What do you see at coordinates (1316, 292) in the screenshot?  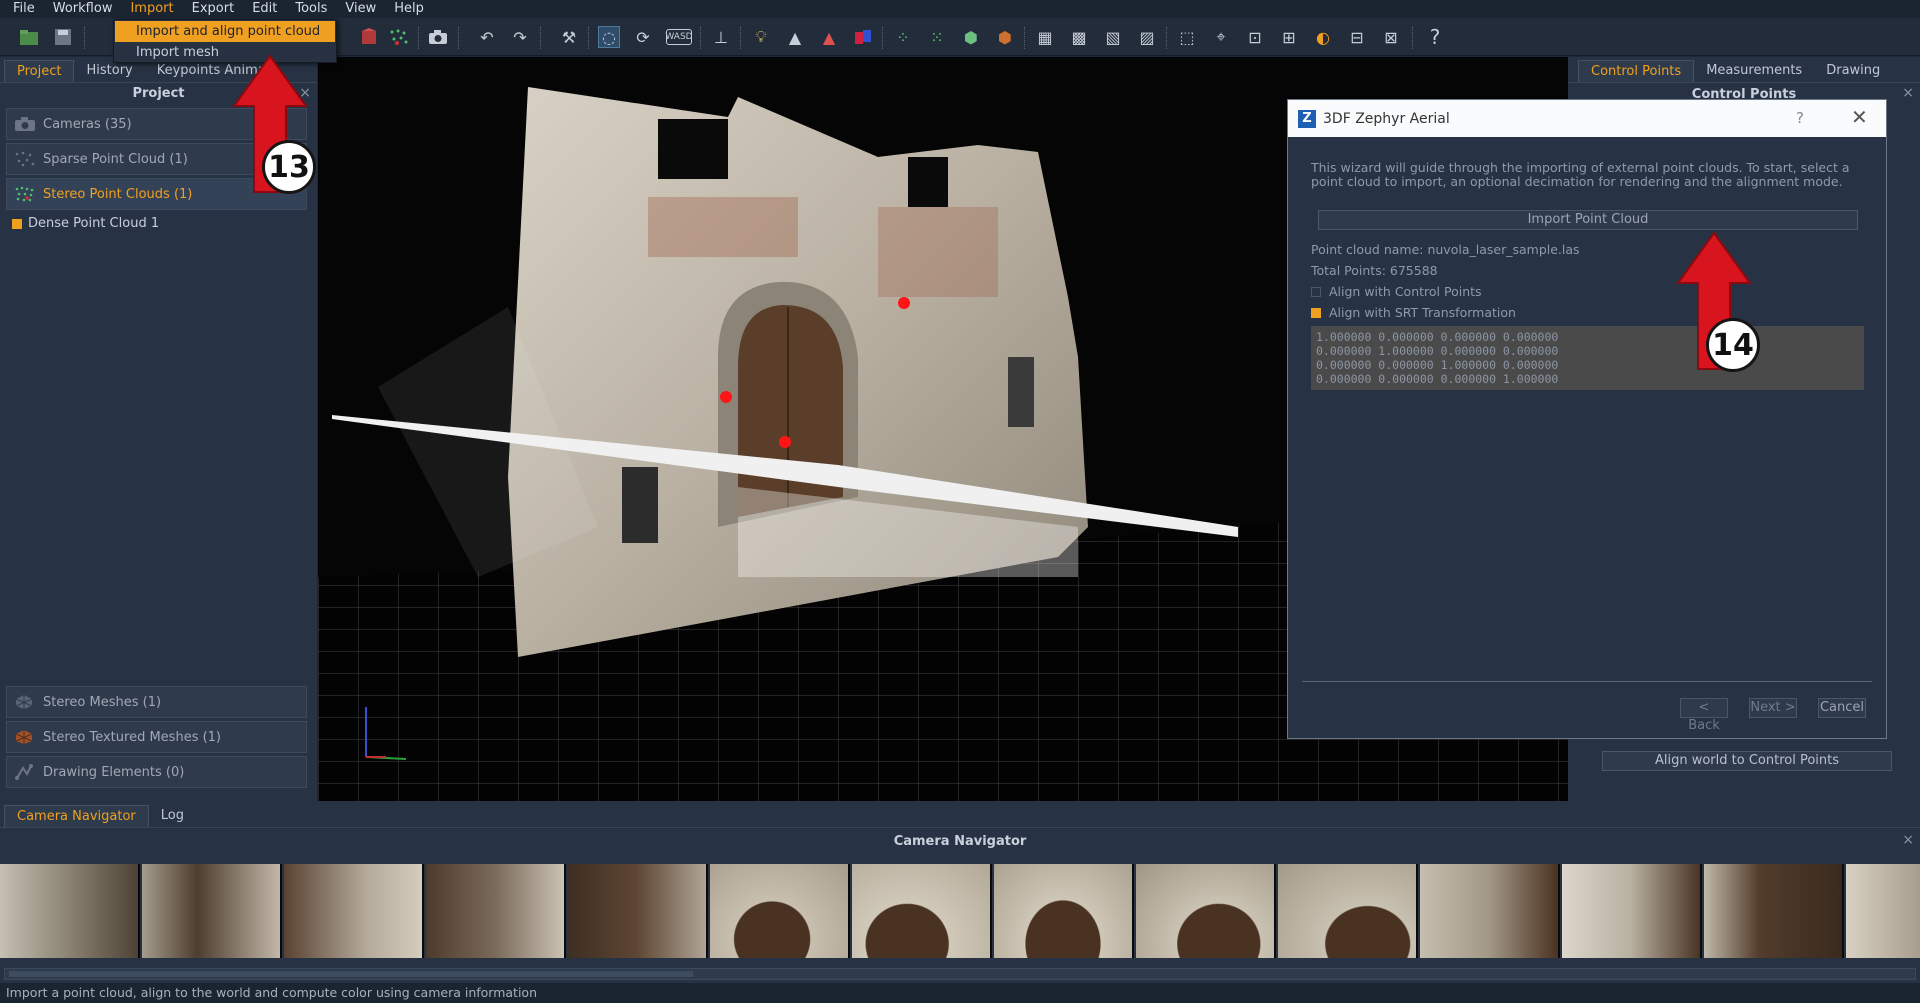 I see `checkbox-unchecked` at bounding box center [1316, 292].